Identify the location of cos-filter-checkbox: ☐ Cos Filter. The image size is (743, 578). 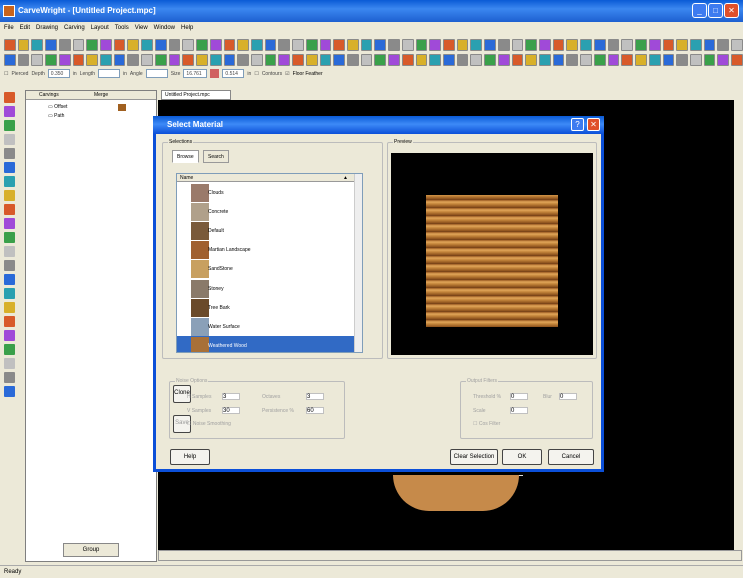
(486, 424).